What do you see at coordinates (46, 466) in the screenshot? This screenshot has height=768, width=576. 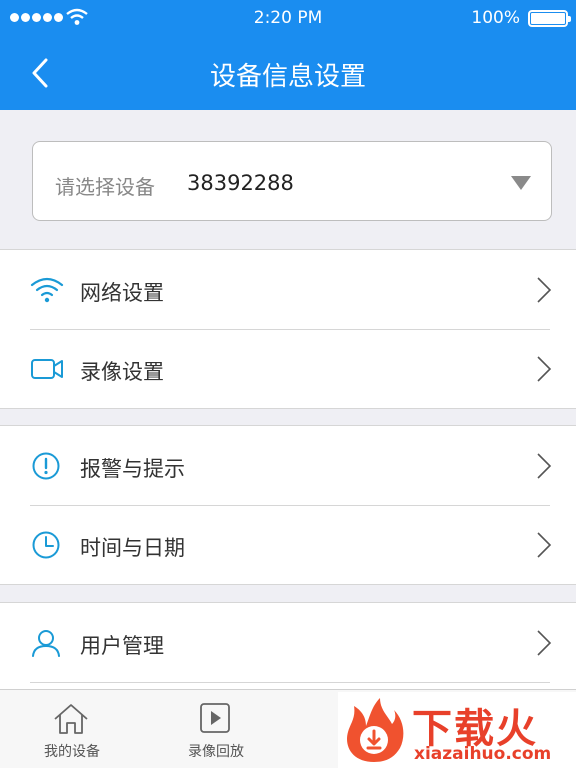 I see `alert-icon` at bounding box center [46, 466].